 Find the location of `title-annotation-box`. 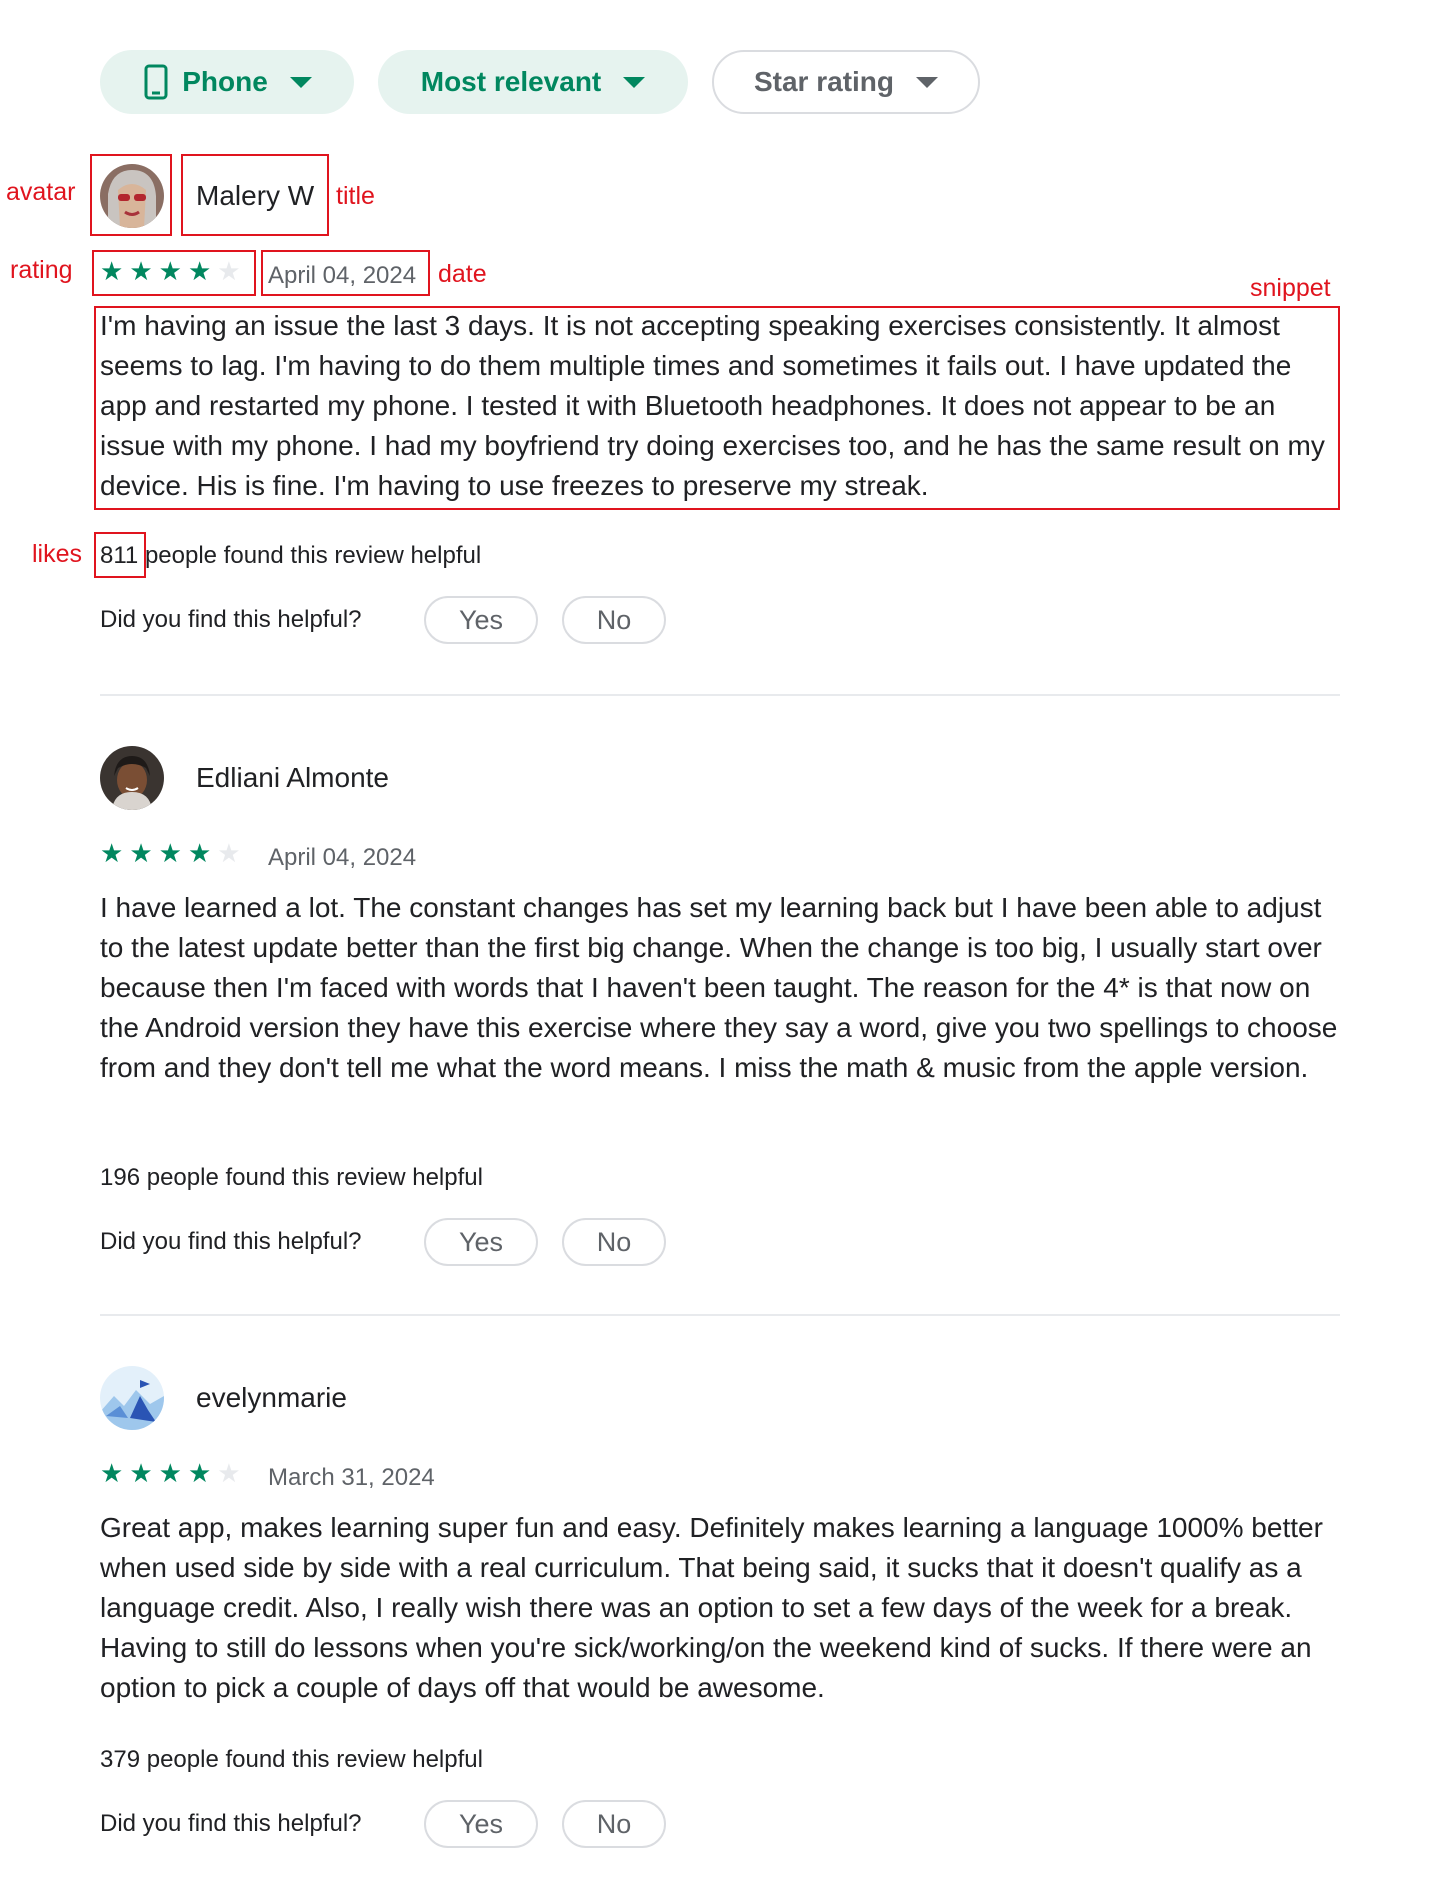

title-annotation-box is located at coordinates (255, 195).